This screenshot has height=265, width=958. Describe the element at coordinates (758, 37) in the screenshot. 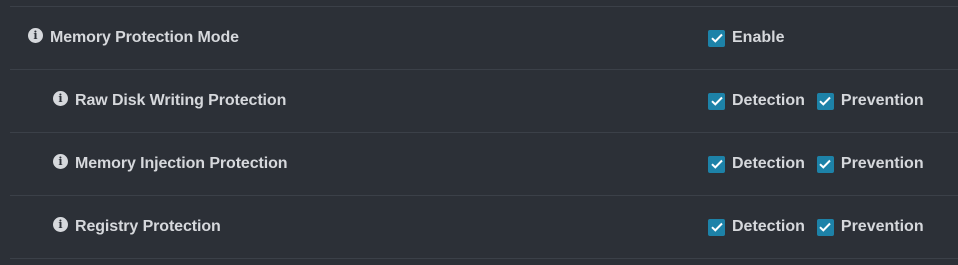

I see `checkbox-label: Enable` at that location.